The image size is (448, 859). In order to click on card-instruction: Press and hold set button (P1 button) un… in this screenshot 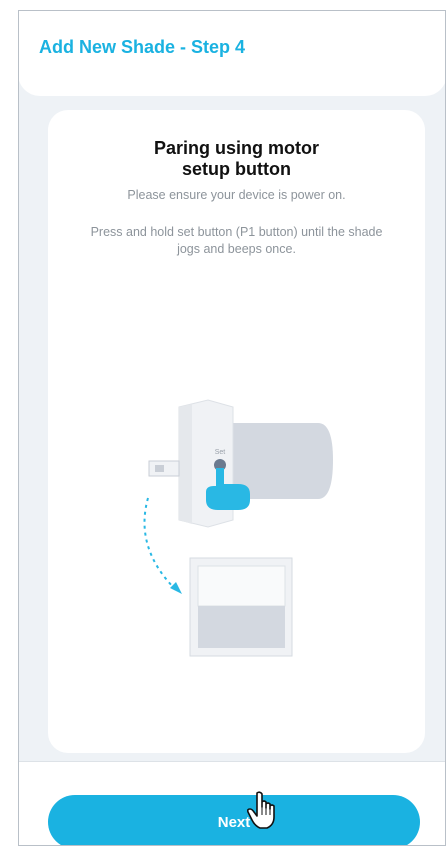, I will do `click(236, 240)`.